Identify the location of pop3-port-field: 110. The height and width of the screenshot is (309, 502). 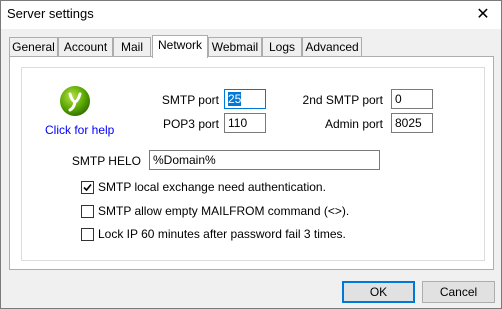
(245, 123).